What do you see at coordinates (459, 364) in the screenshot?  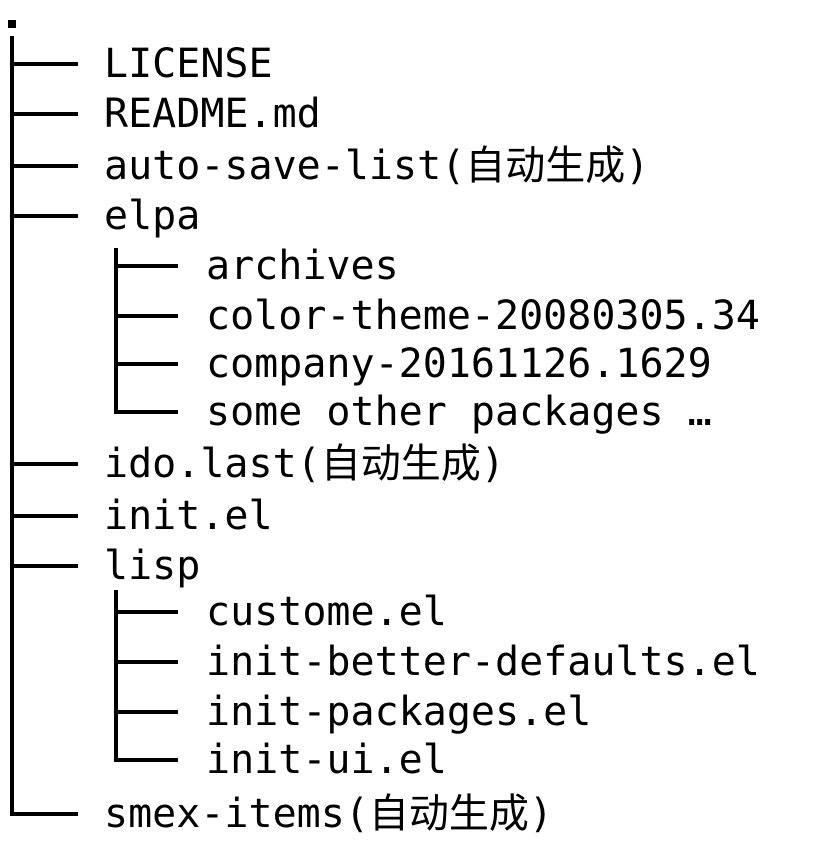 I see `tree-item-company: company-20161126.1629` at bounding box center [459, 364].